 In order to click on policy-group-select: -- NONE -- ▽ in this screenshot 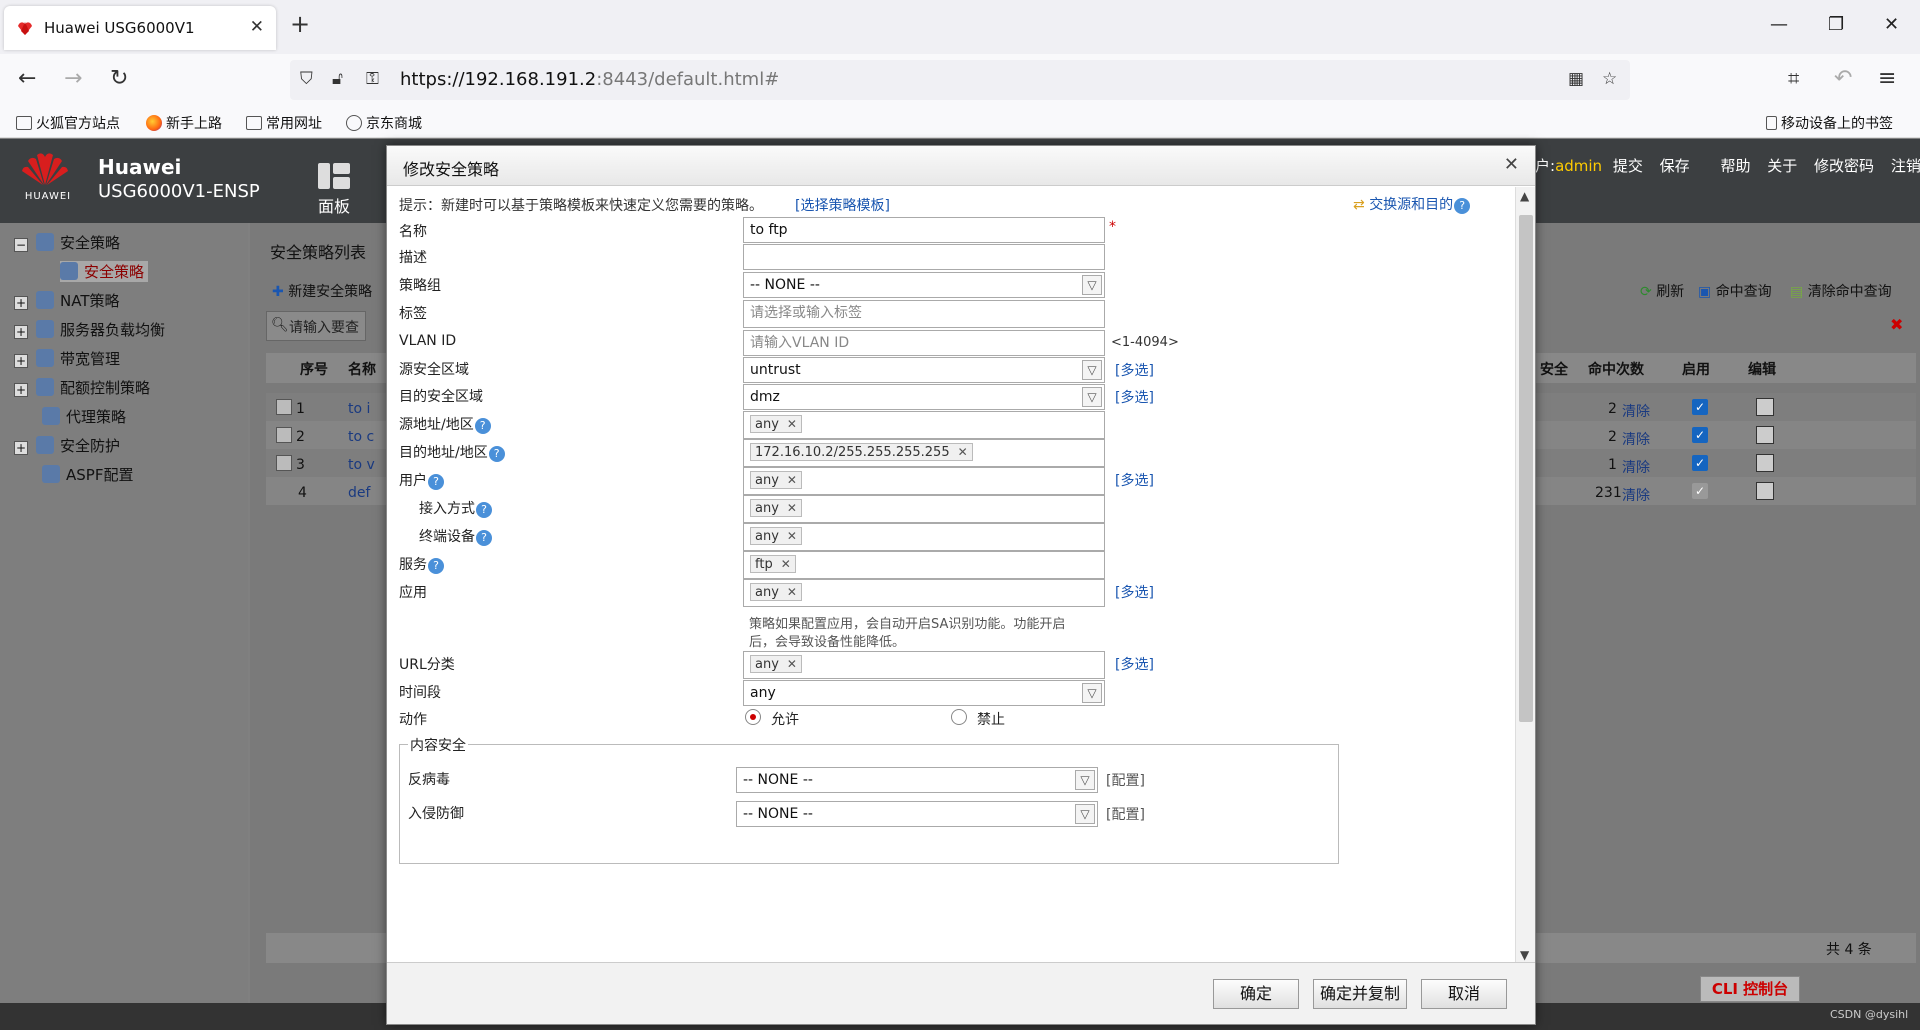, I will do `click(924, 285)`.